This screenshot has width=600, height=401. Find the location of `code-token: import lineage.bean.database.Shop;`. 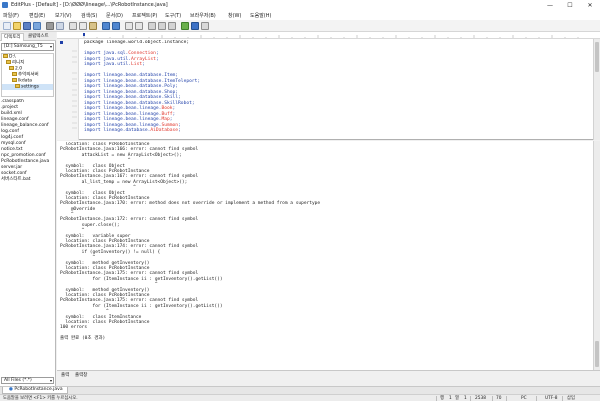

code-token: import lineage.bean.database.Shop; is located at coordinates (131, 92).